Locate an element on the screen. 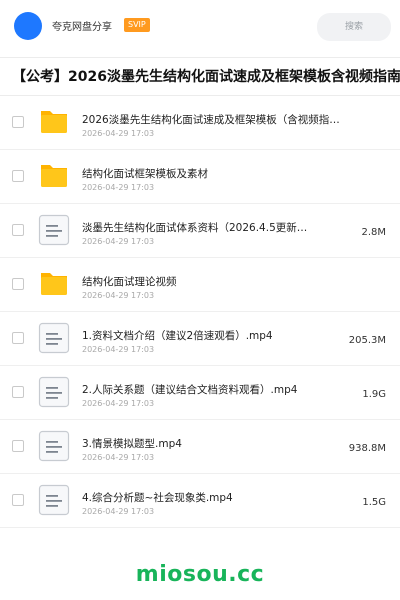 The image size is (400, 600). file-size: 1.9G is located at coordinates (374, 394).